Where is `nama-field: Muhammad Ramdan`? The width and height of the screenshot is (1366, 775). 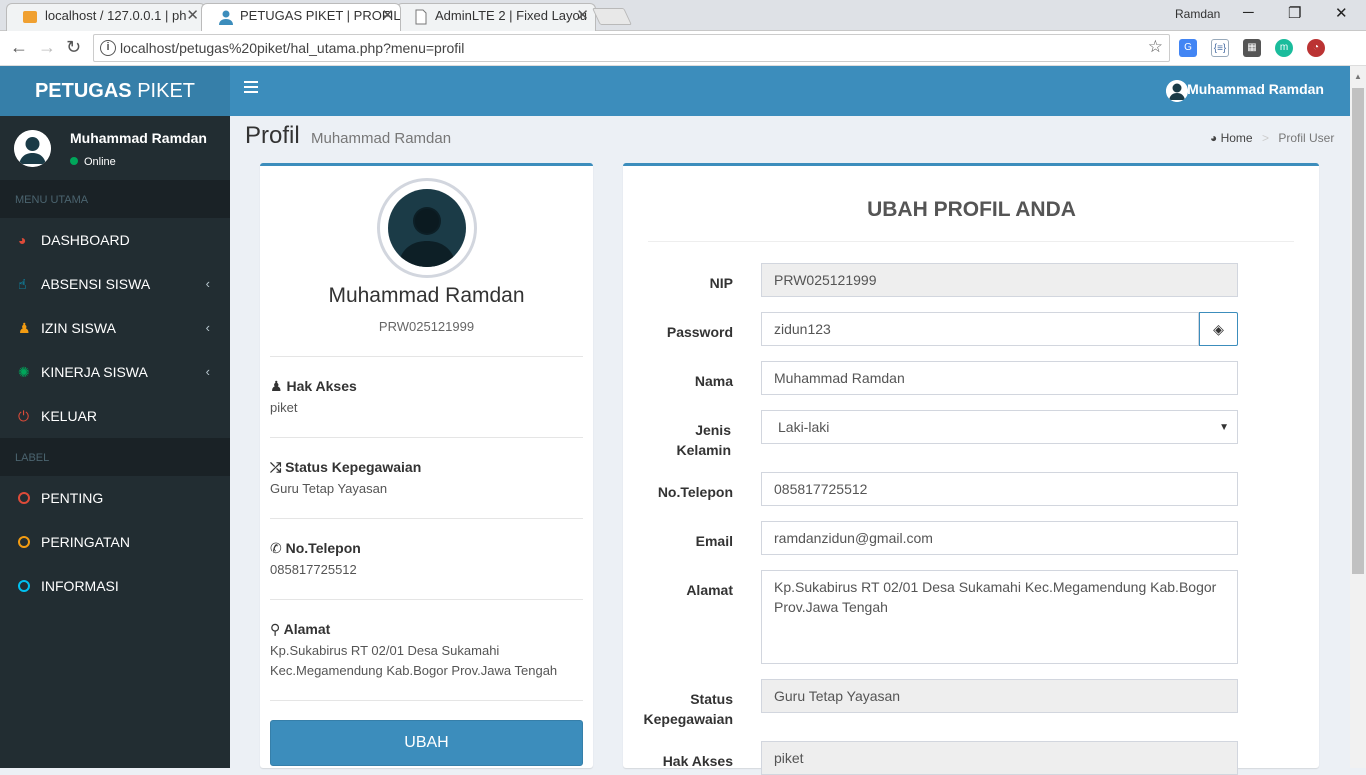 nama-field: Muhammad Ramdan is located at coordinates (999, 378).